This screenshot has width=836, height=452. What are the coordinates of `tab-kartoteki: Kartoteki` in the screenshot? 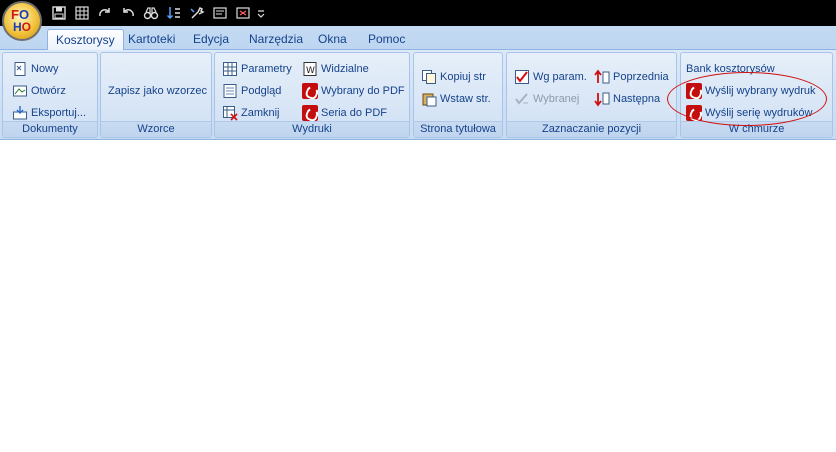 It's located at (151, 39).